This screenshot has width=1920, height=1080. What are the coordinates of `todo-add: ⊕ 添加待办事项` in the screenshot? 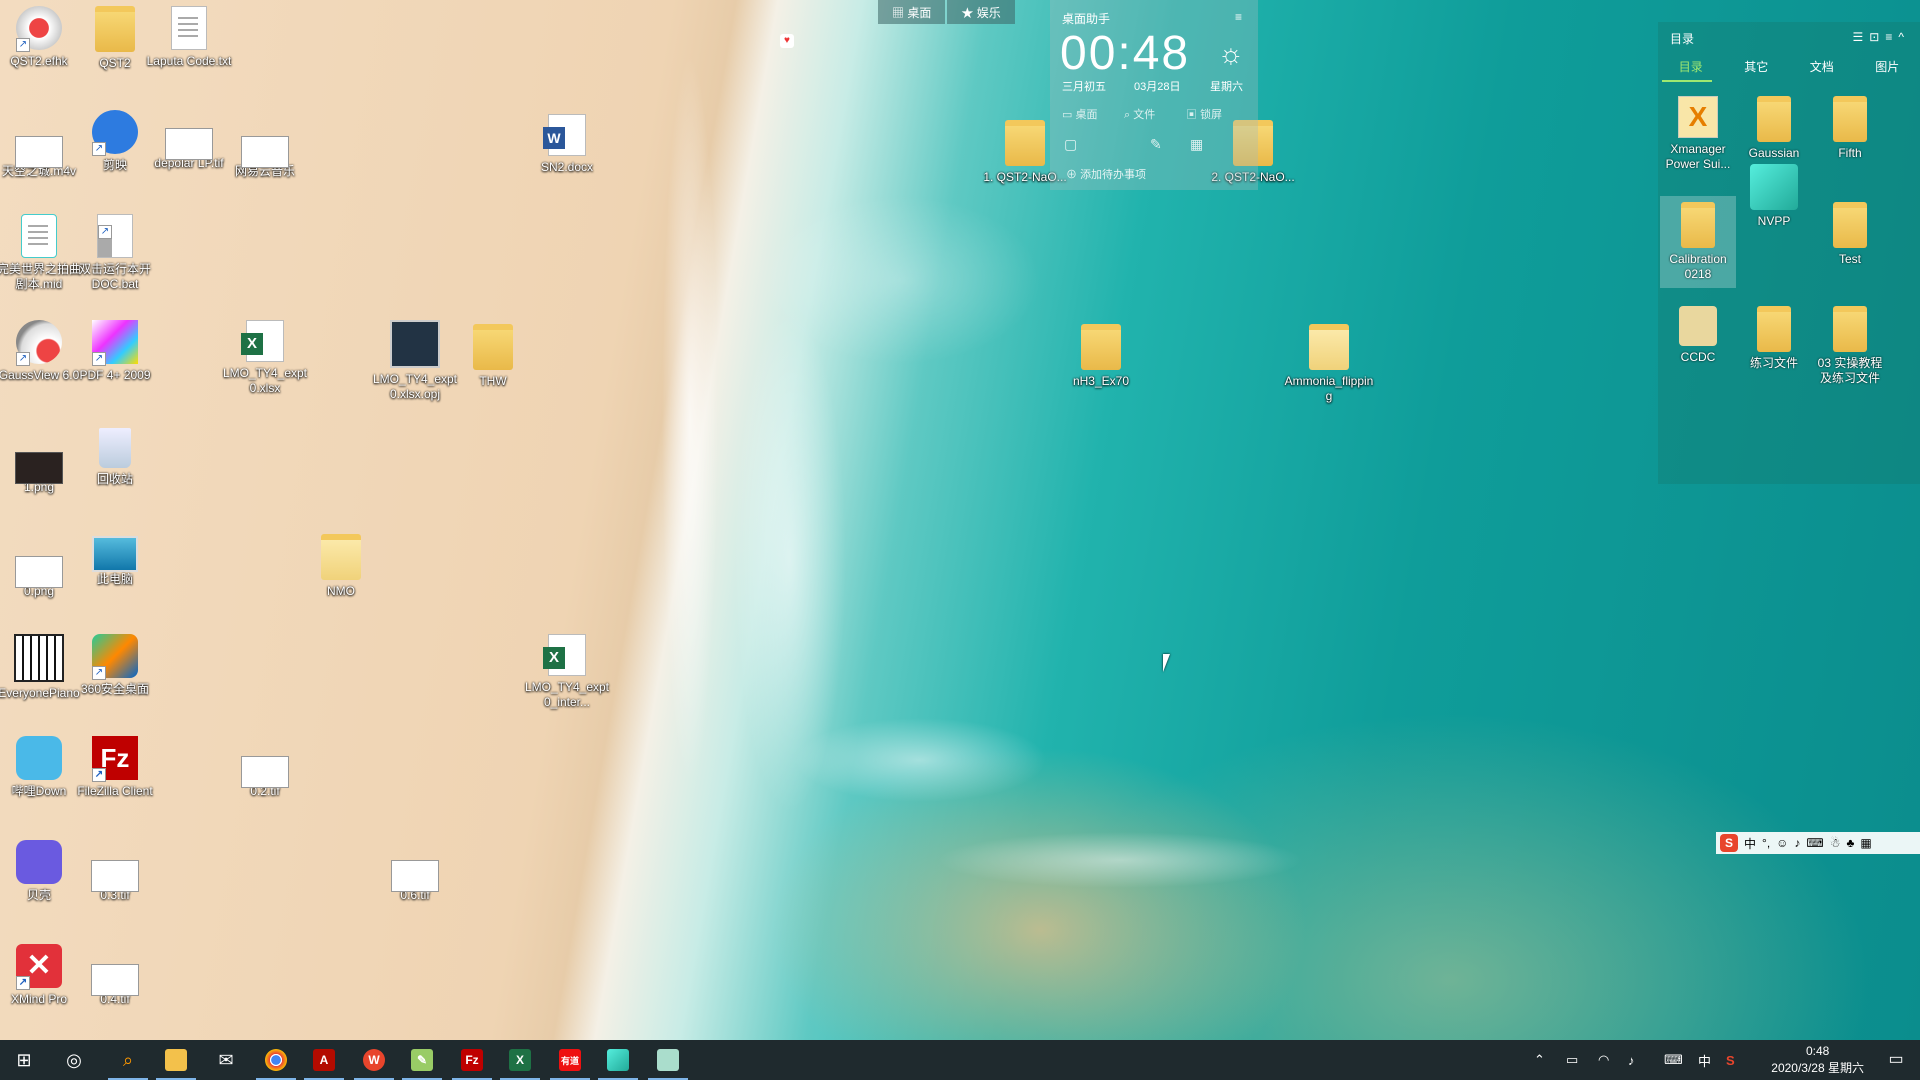 It's located at (1106, 174).